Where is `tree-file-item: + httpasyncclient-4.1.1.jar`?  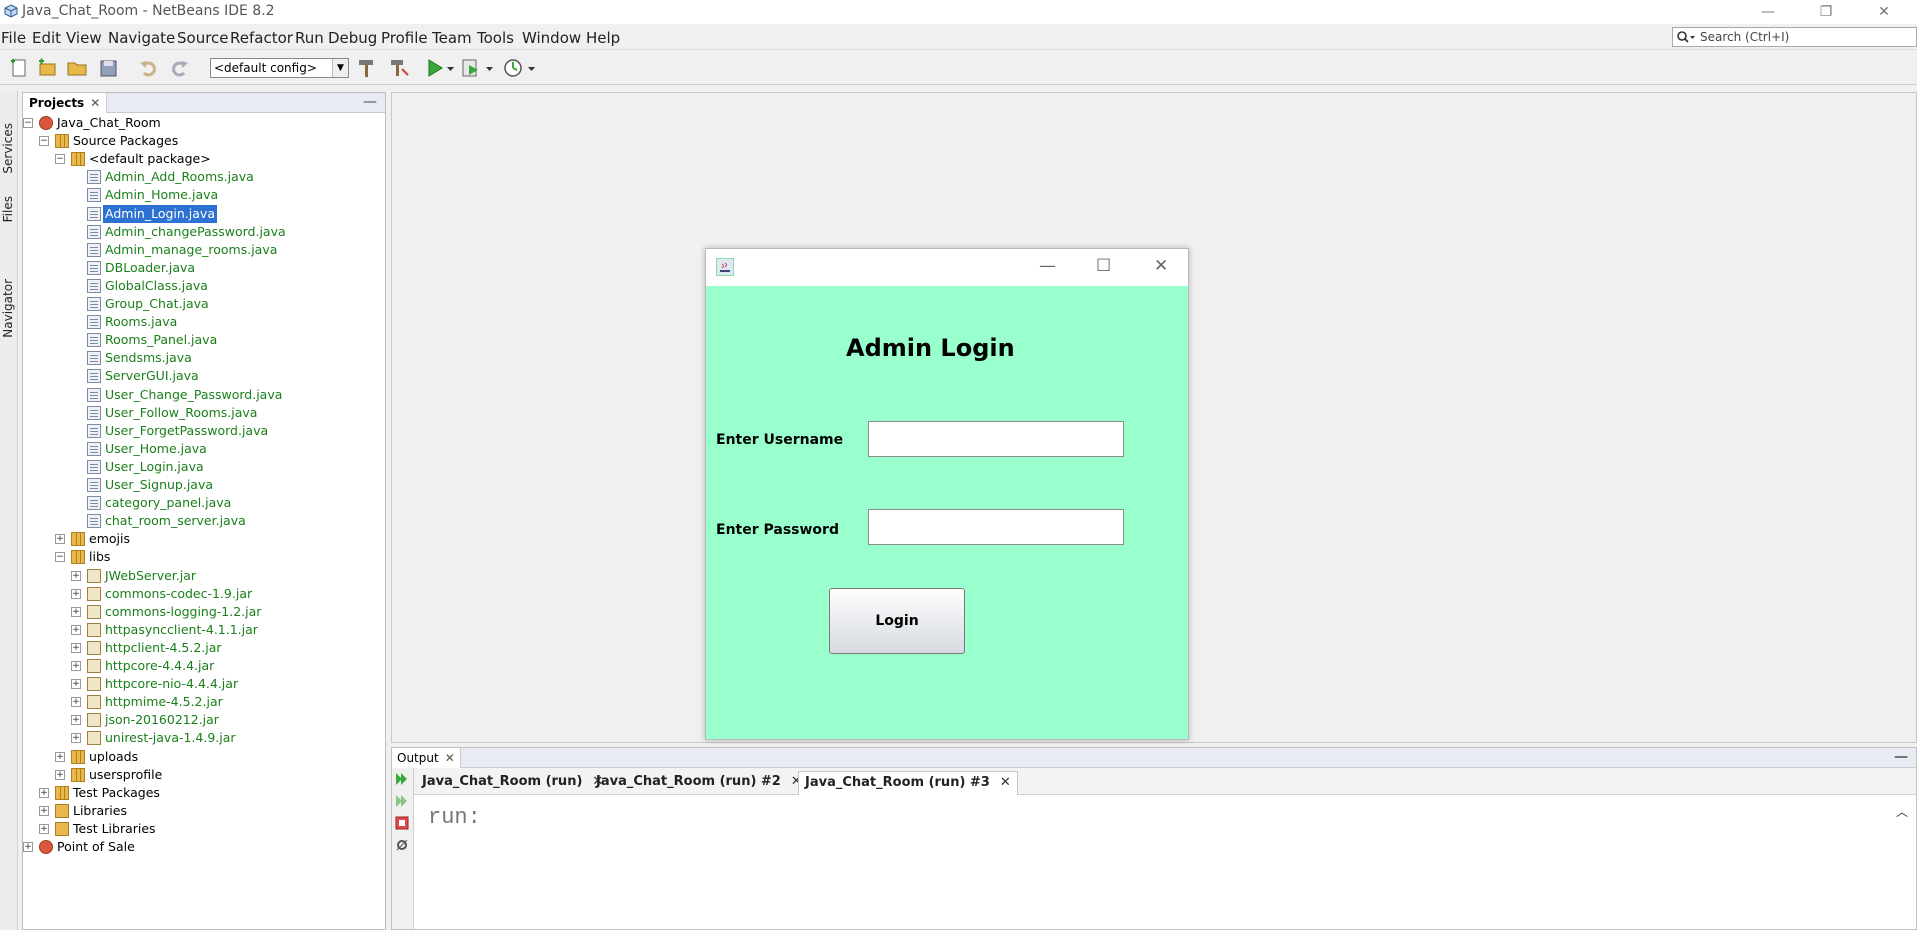
tree-file-item: + httpasyncclient-4.1.1.jar is located at coordinates (203, 630).